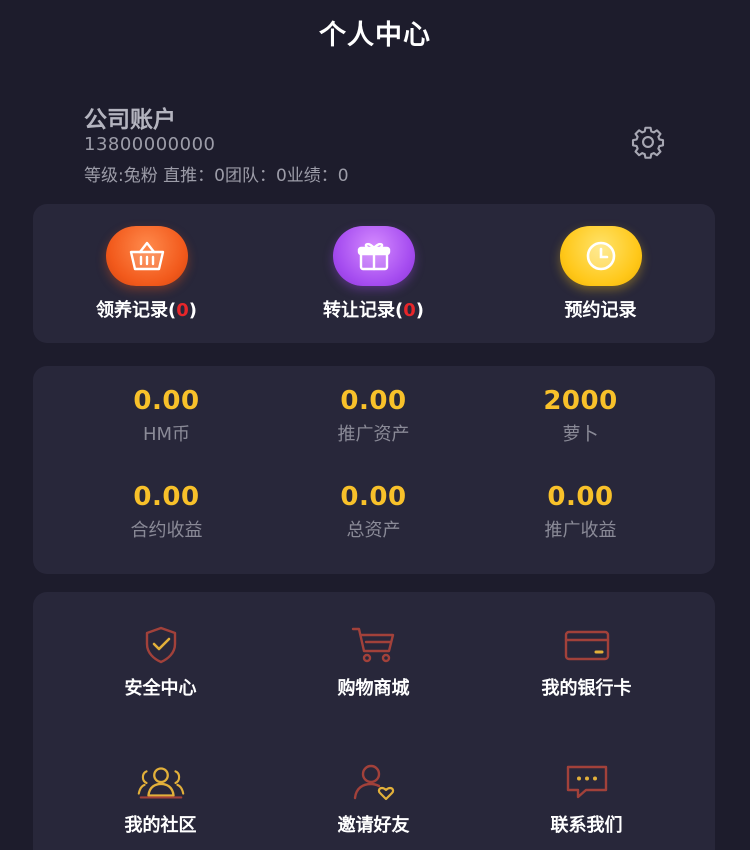  I want to click on menu-label: 我的社区, so click(160, 825).